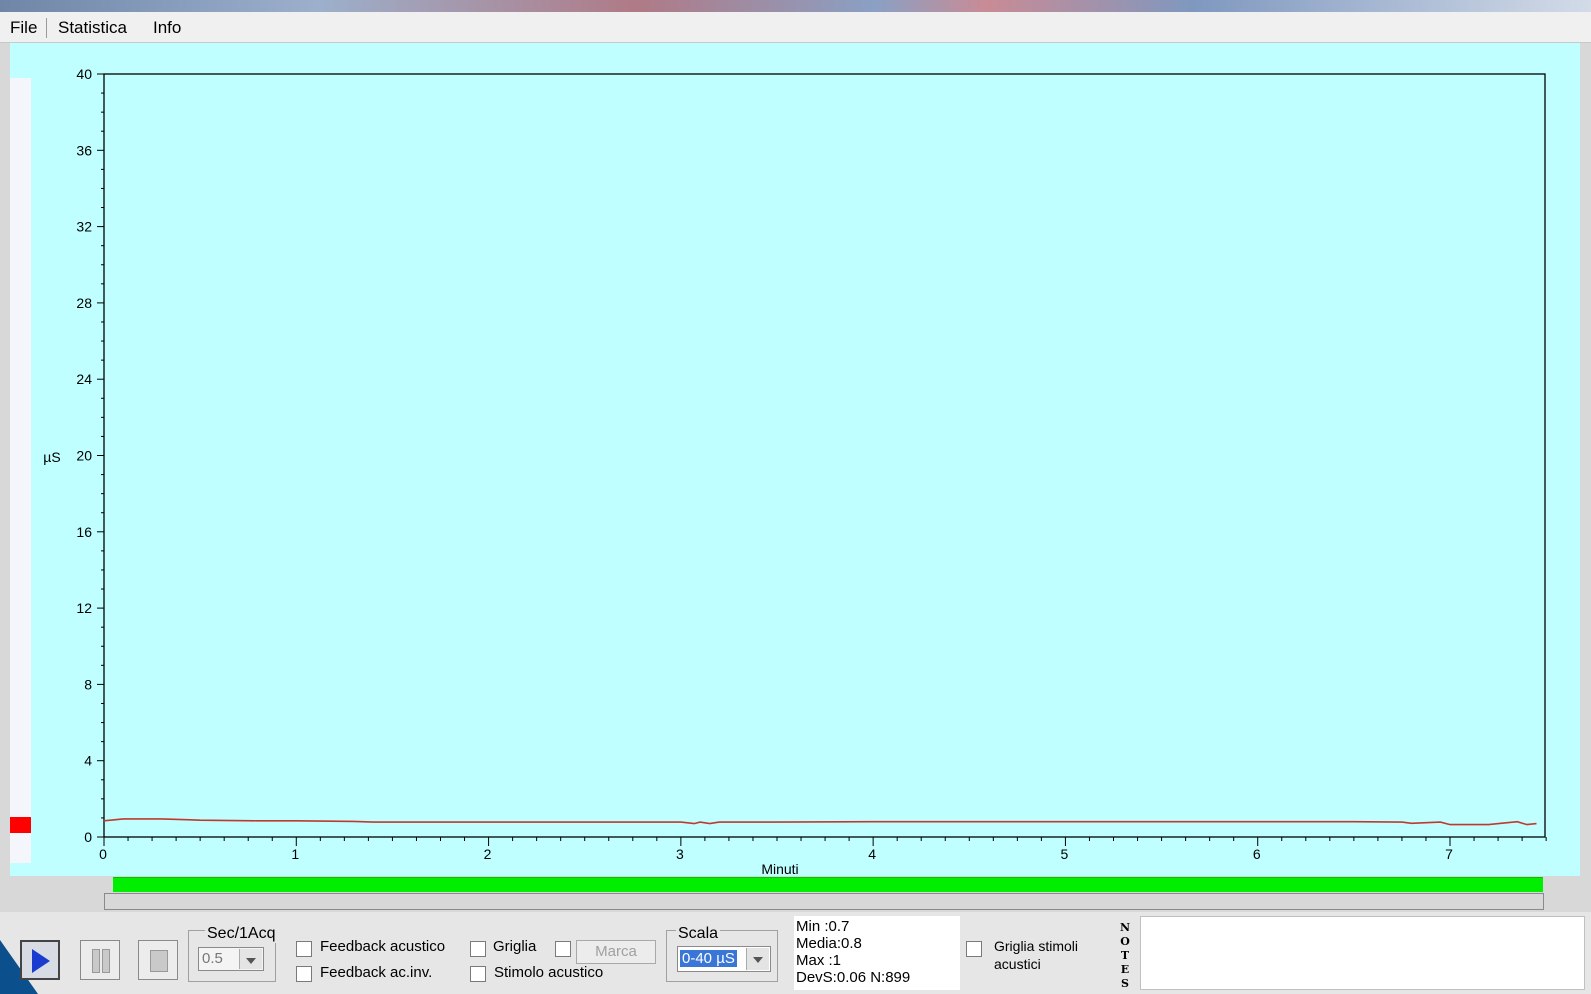  Describe the element at coordinates (84, 456) in the screenshot. I see `y-tick-label: 20` at that location.